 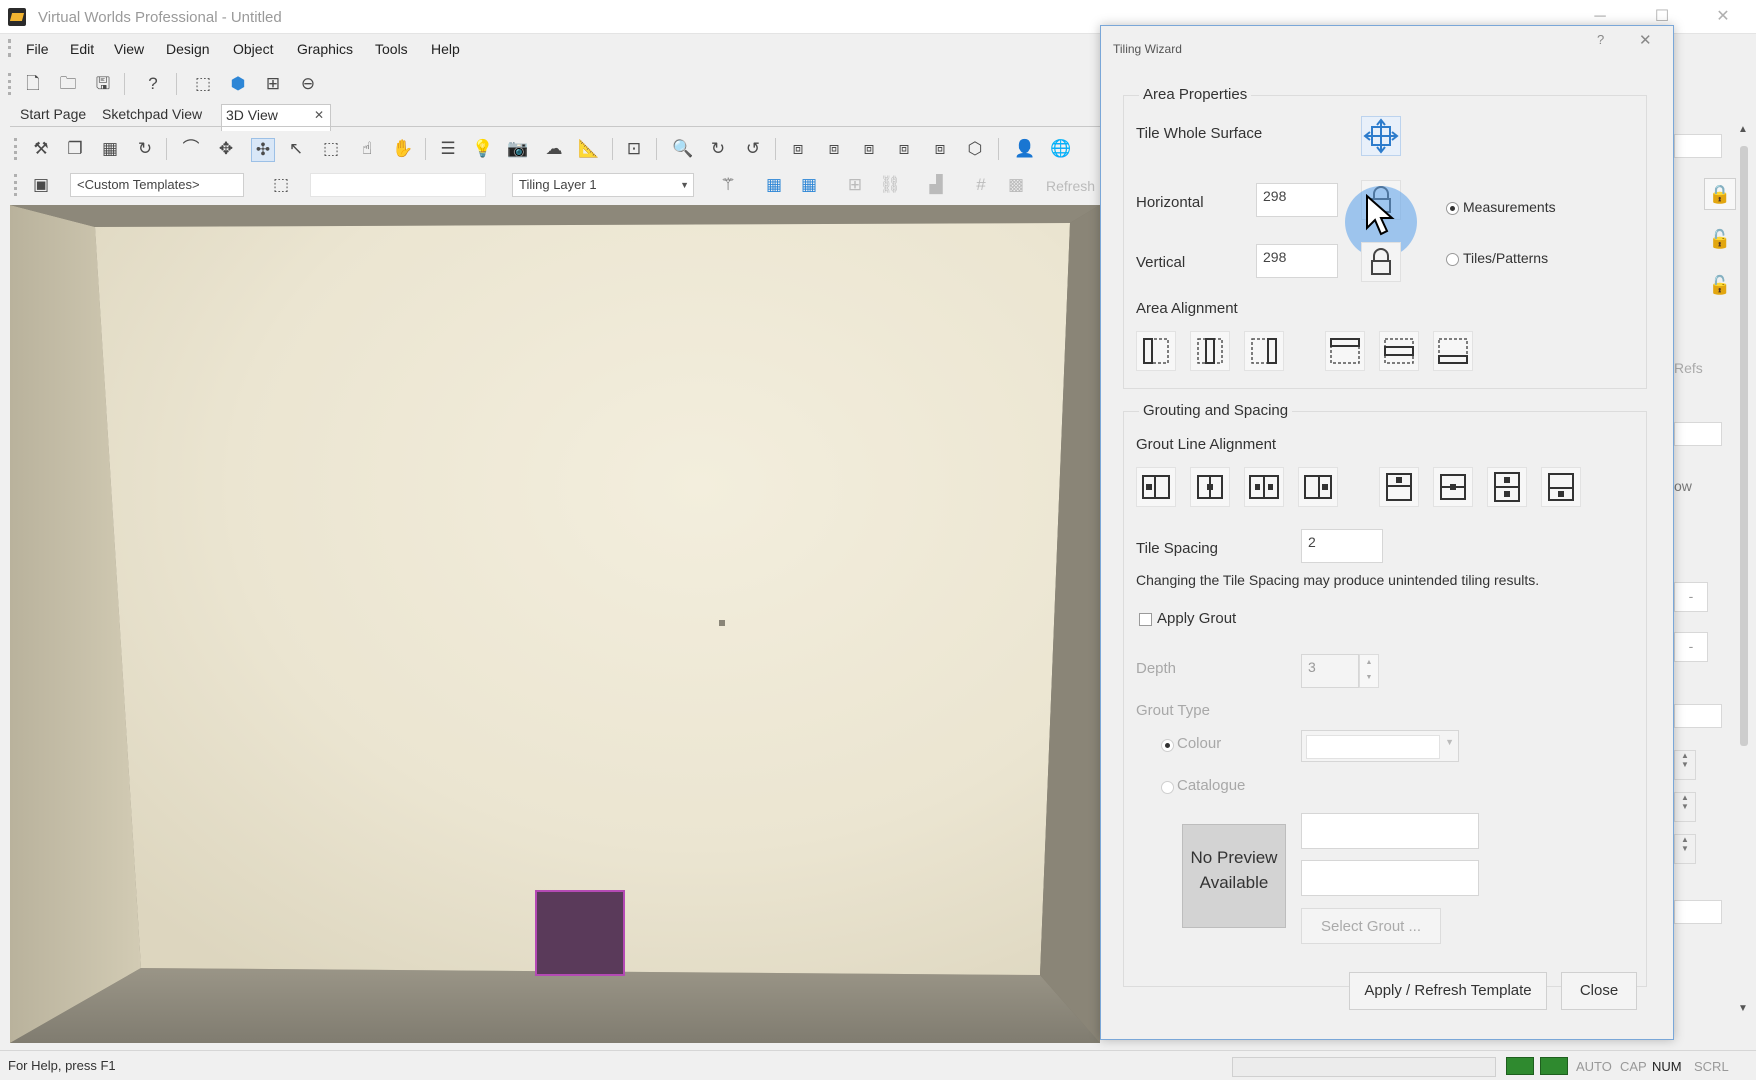 I want to click on undo-rotate-icon: ↺, so click(x=753, y=149).